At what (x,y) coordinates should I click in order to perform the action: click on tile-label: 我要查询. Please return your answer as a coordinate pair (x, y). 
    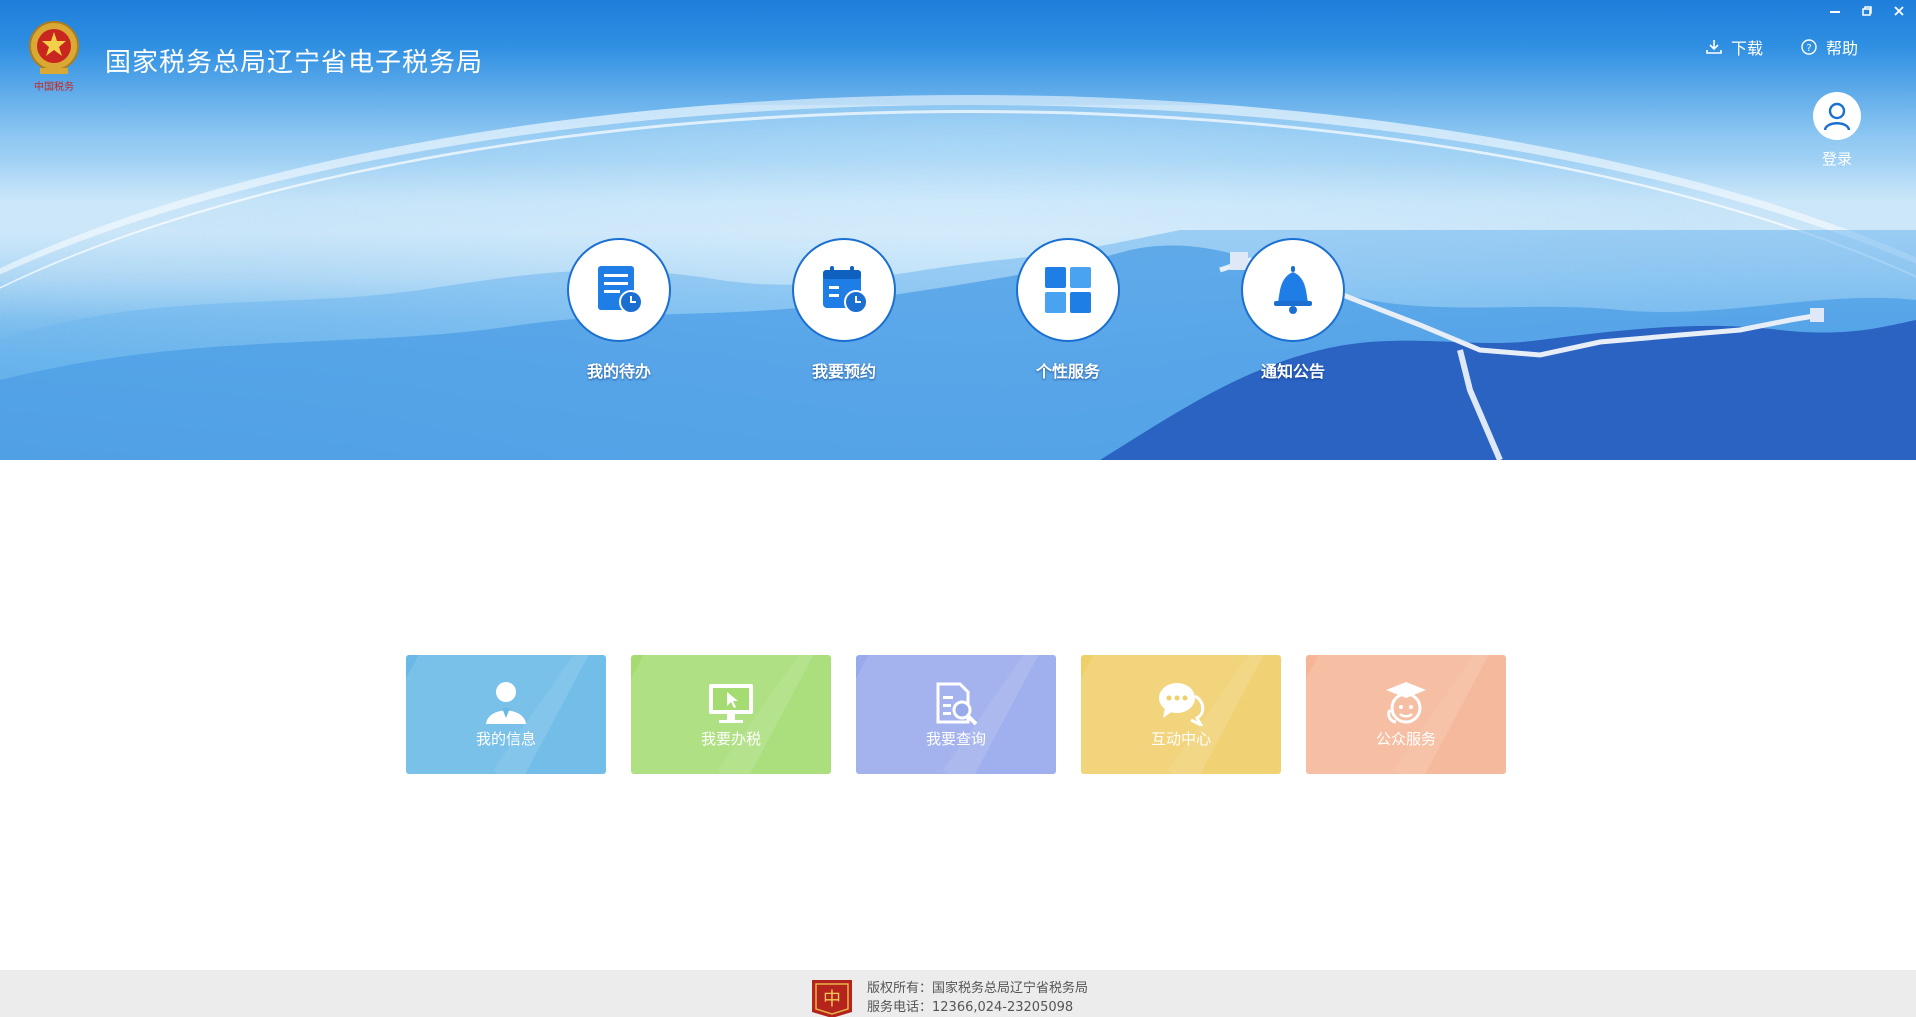
    Looking at the image, I should click on (955, 739).